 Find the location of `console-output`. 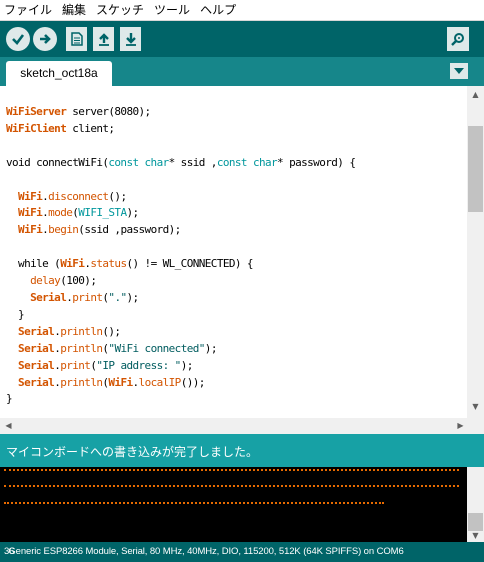

console-output is located at coordinates (233, 504).